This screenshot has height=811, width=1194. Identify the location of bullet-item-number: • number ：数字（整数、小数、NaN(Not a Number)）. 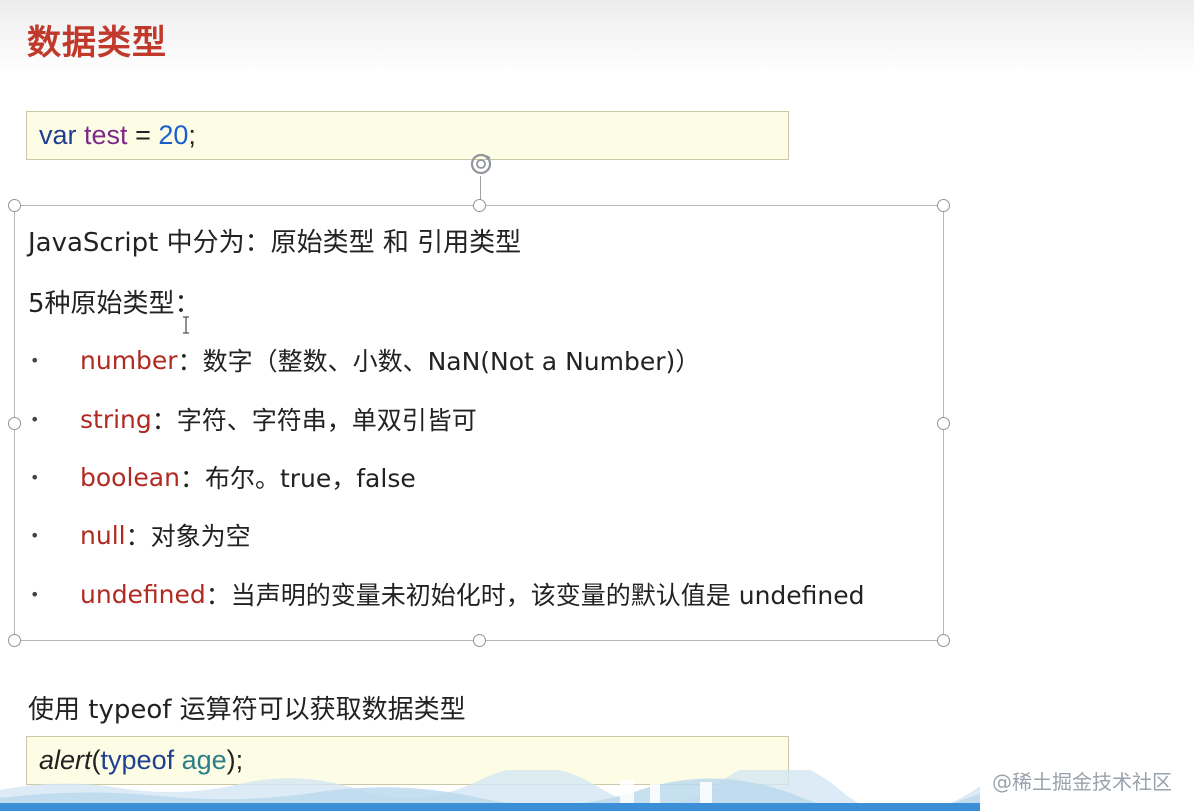
(364, 360).